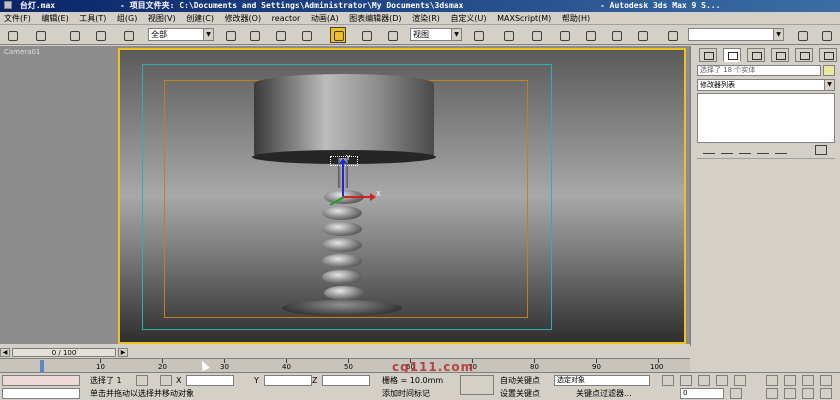 Image resolution: width=840 pixels, height=400 pixels. Describe the element at coordinates (100, 35) in the screenshot. I see `unlink-icon` at that location.